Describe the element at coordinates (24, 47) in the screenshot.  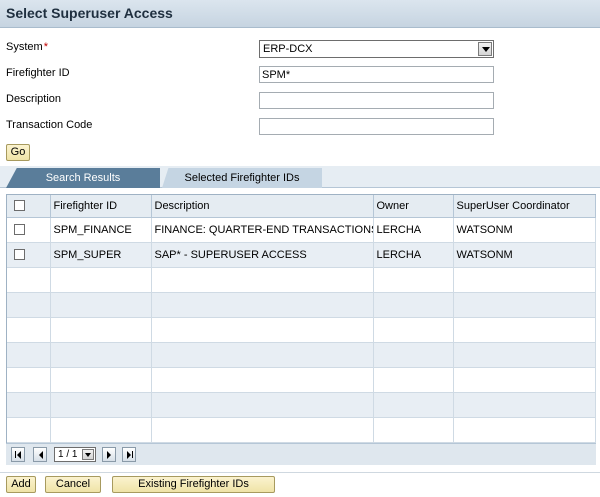
I see `system-label-text: System` at that location.